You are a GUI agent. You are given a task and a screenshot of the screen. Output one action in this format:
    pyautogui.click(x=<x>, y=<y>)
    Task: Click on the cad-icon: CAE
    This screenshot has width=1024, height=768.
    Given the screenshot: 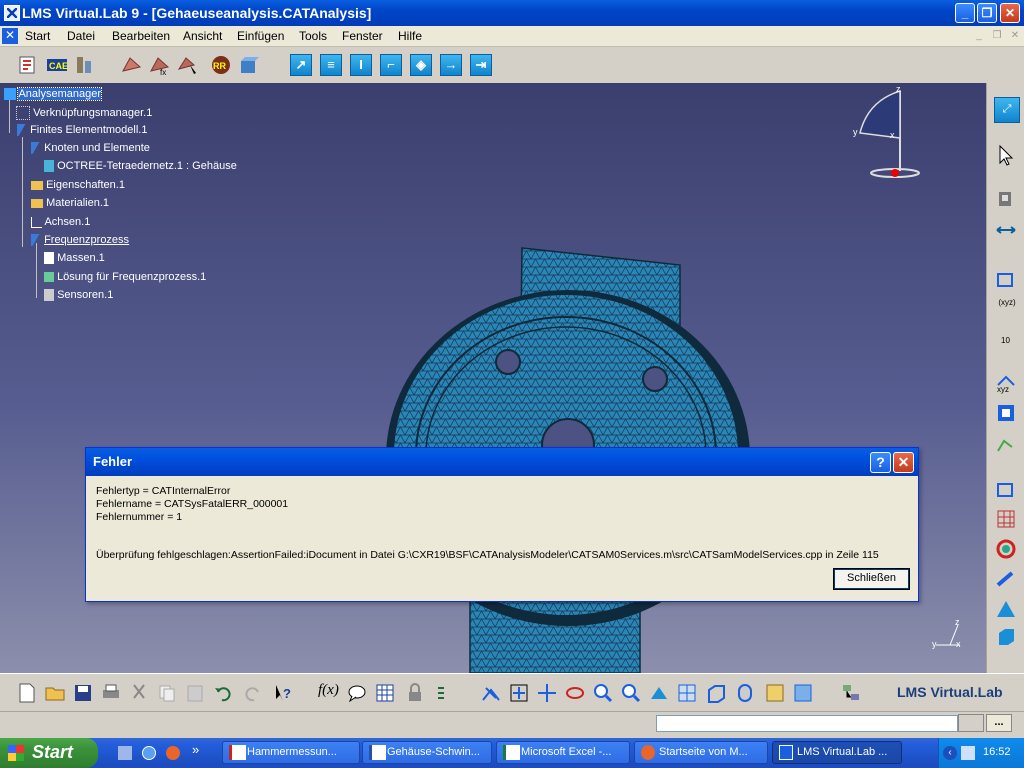 What is the action you would take?
    pyautogui.click(x=57, y=65)
    